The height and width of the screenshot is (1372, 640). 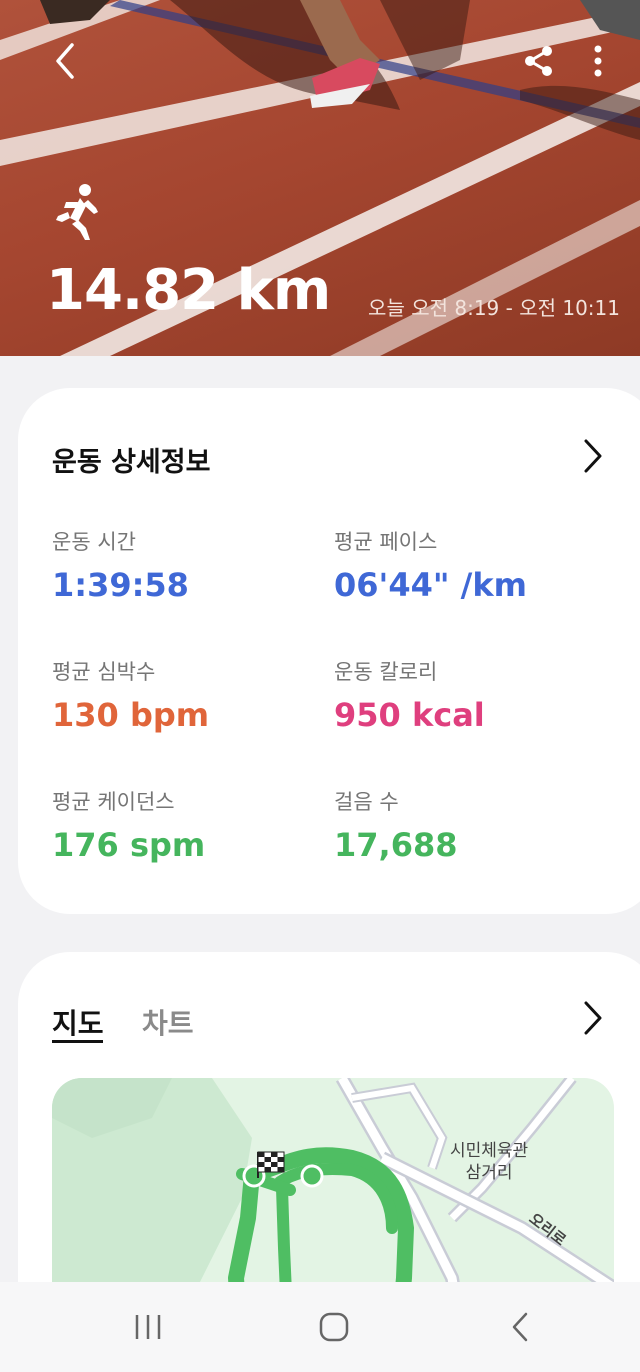 I want to click on stat-label: 평균 페이스, so click(x=386, y=542).